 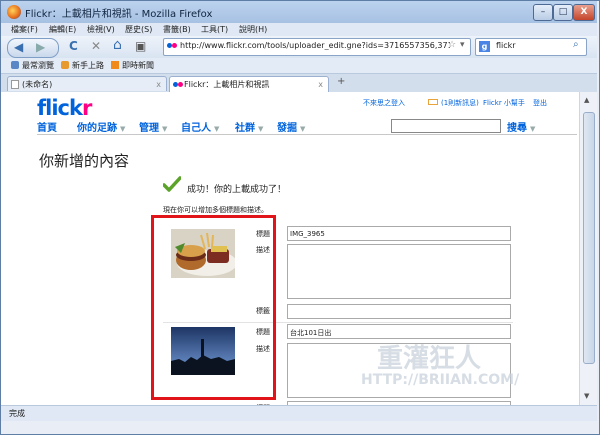 I want to click on home-icon: ⌂, so click(x=117, y=45).